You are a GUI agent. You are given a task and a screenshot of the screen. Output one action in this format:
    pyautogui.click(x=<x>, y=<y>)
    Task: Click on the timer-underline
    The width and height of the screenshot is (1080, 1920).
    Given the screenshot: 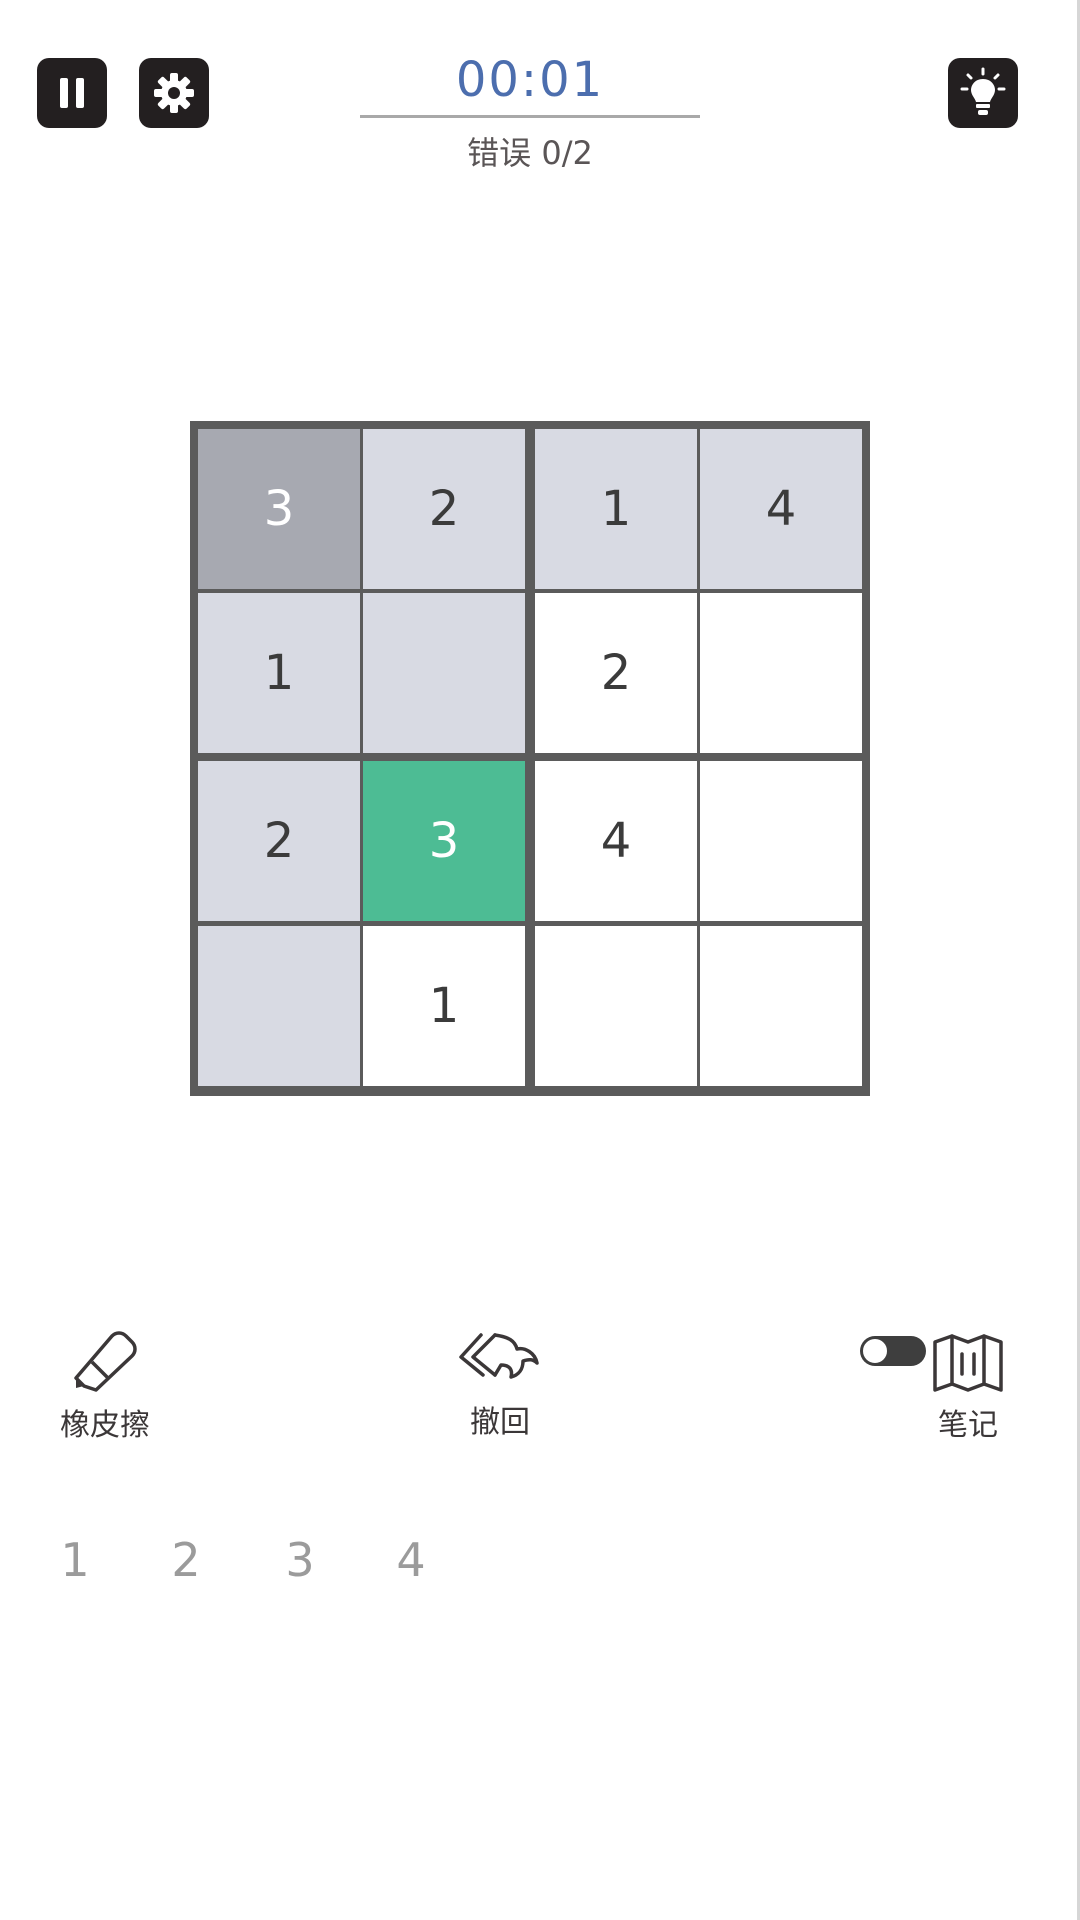 What is the action you would take?
    pyautogui.click(x=530, y=116)
    